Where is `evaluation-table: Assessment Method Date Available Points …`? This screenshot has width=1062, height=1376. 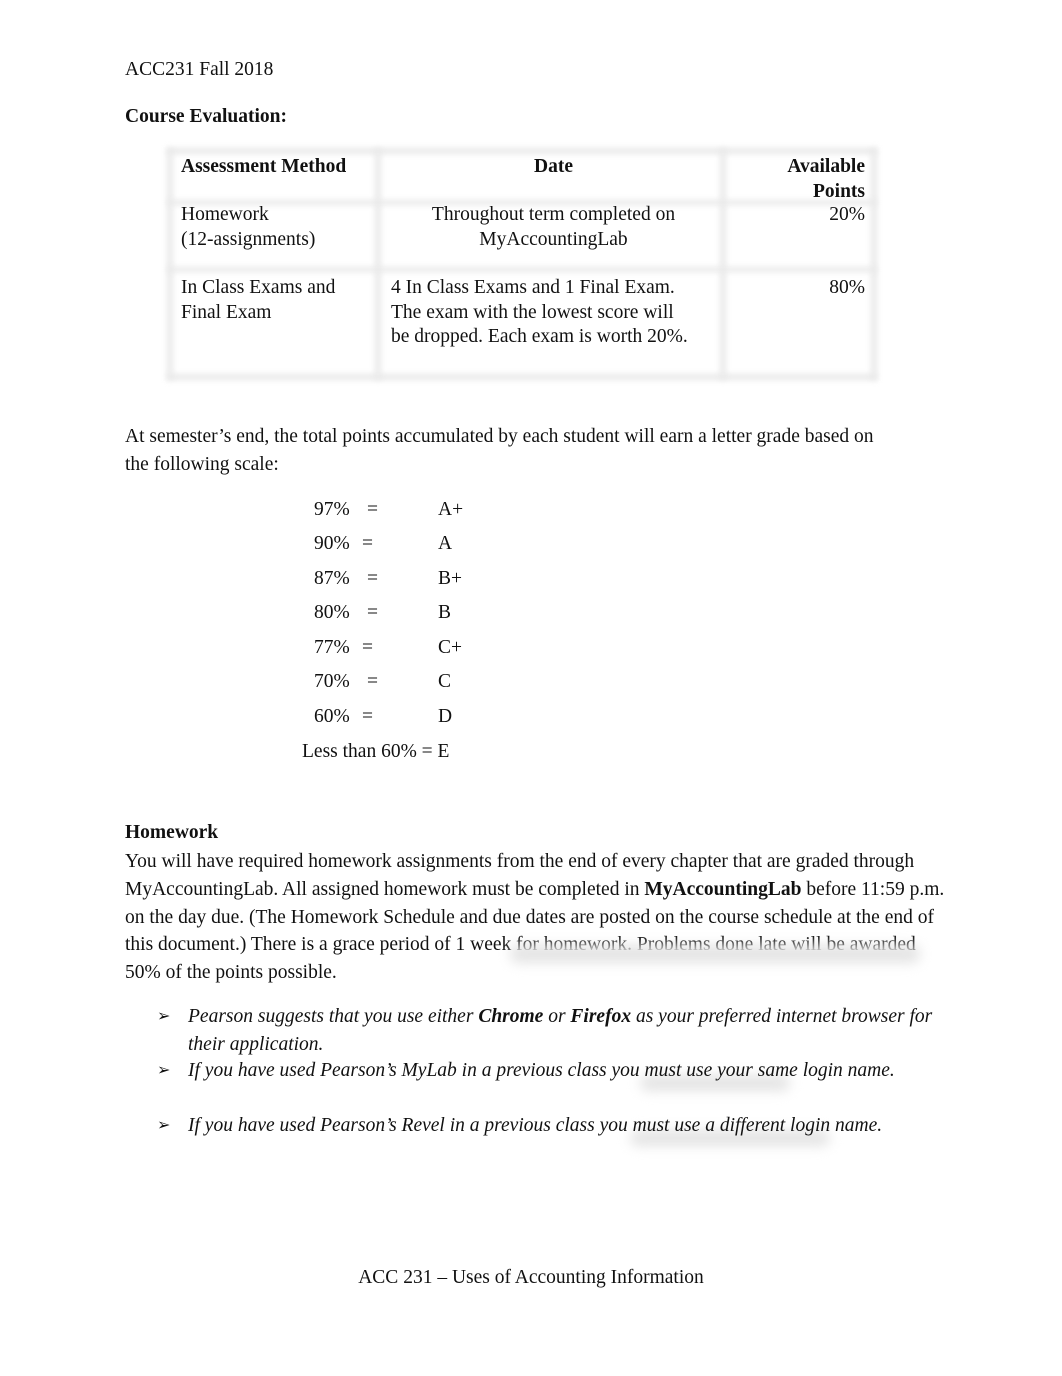 evaluation-table: Assessment Method Date Available Points … is located at coordinates (522, 264).